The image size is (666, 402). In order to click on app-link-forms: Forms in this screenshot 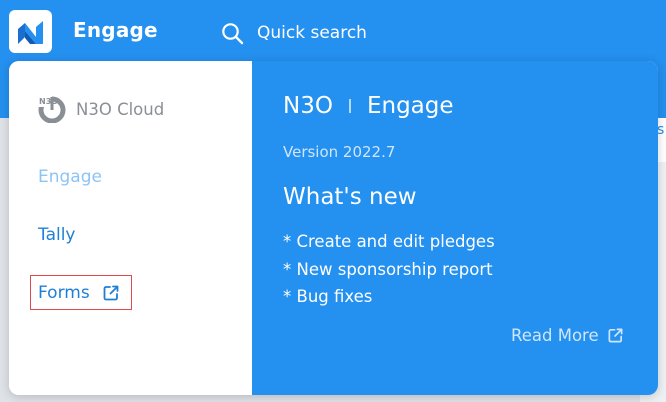, I will do `click(81, 292)`.